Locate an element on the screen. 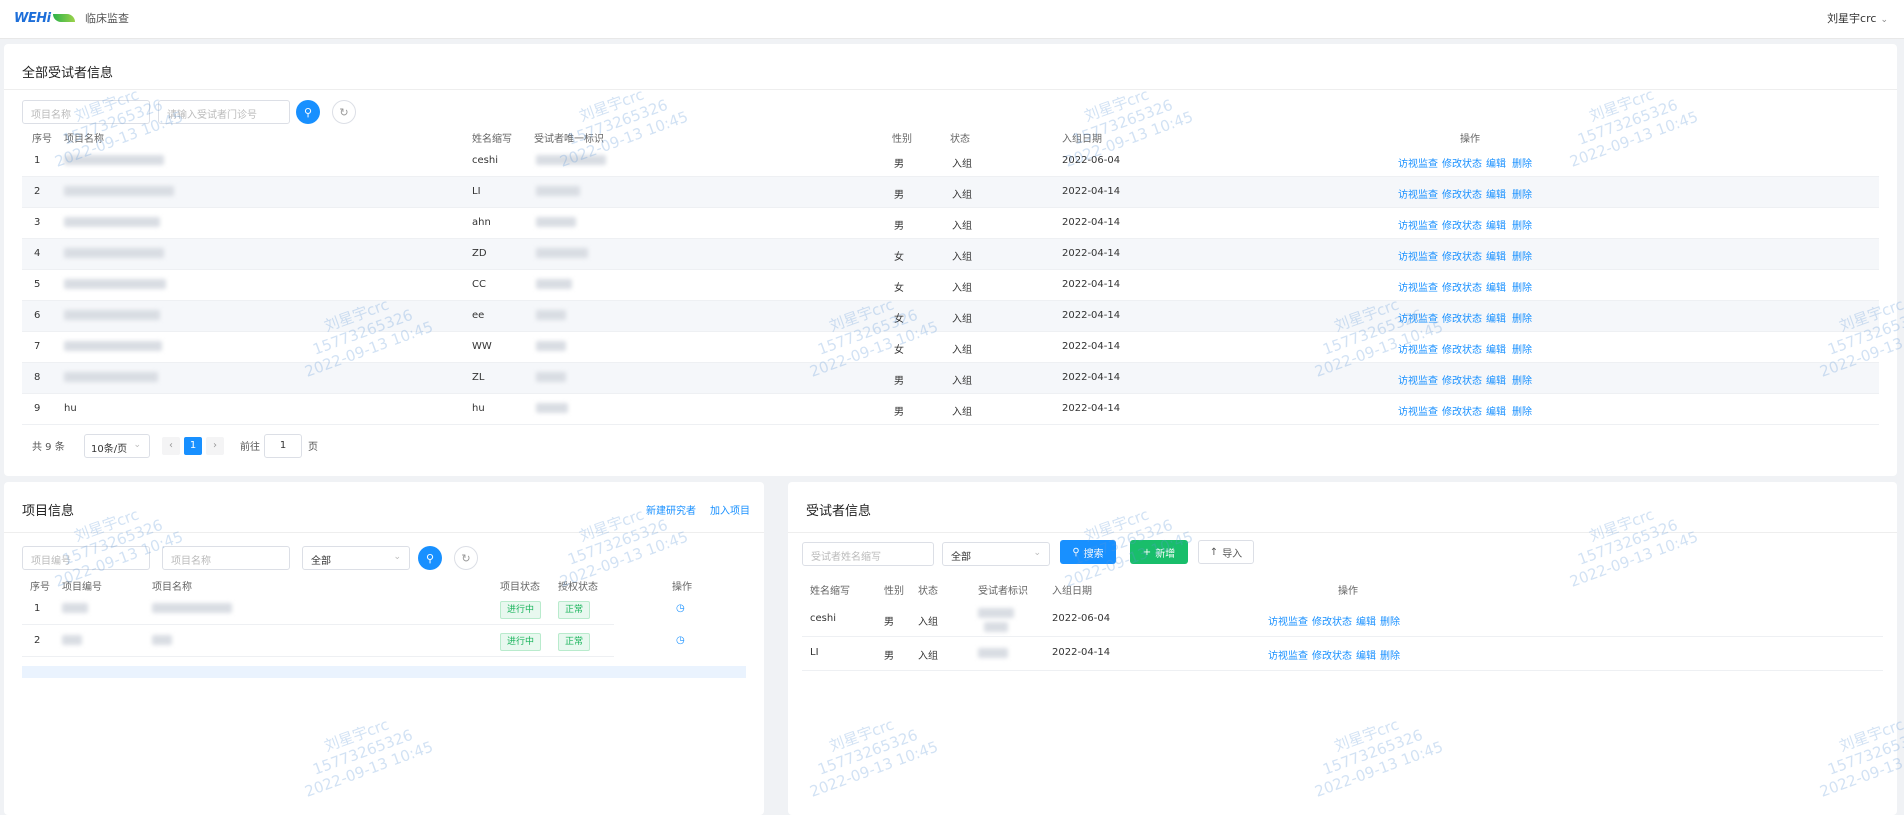 The width and height of the screenshot is (1904, 815). table-row: 5 CC 女 入组 2022-04-14 访视监查 修改状态 编辑 删除 is located at coordinates (950, 285).